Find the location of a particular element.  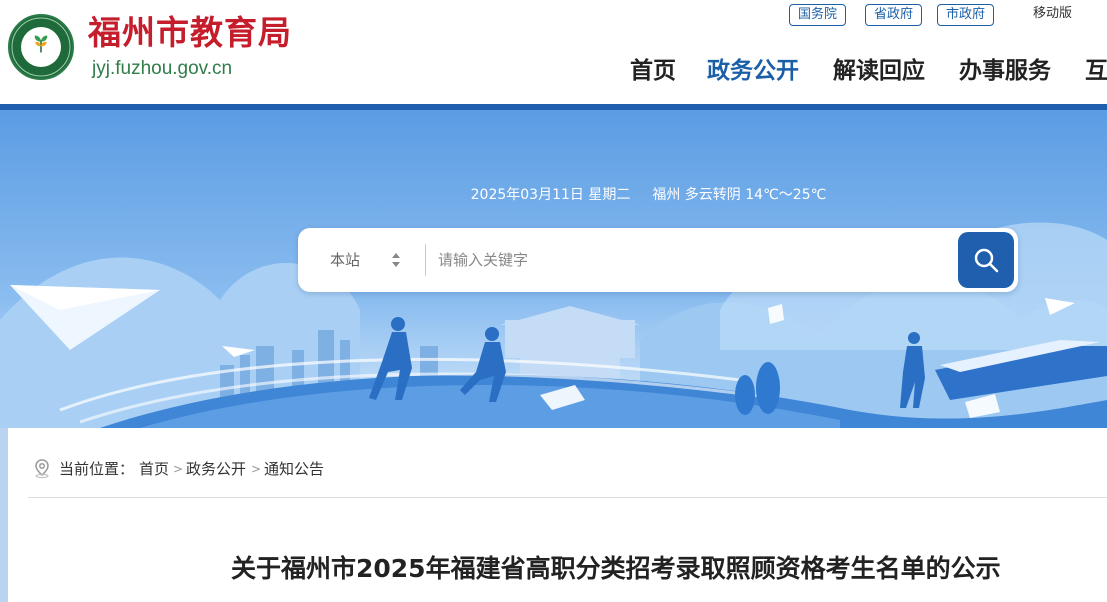

nav-government-affairs: 政务公开 is located at coordinates (753, 71).